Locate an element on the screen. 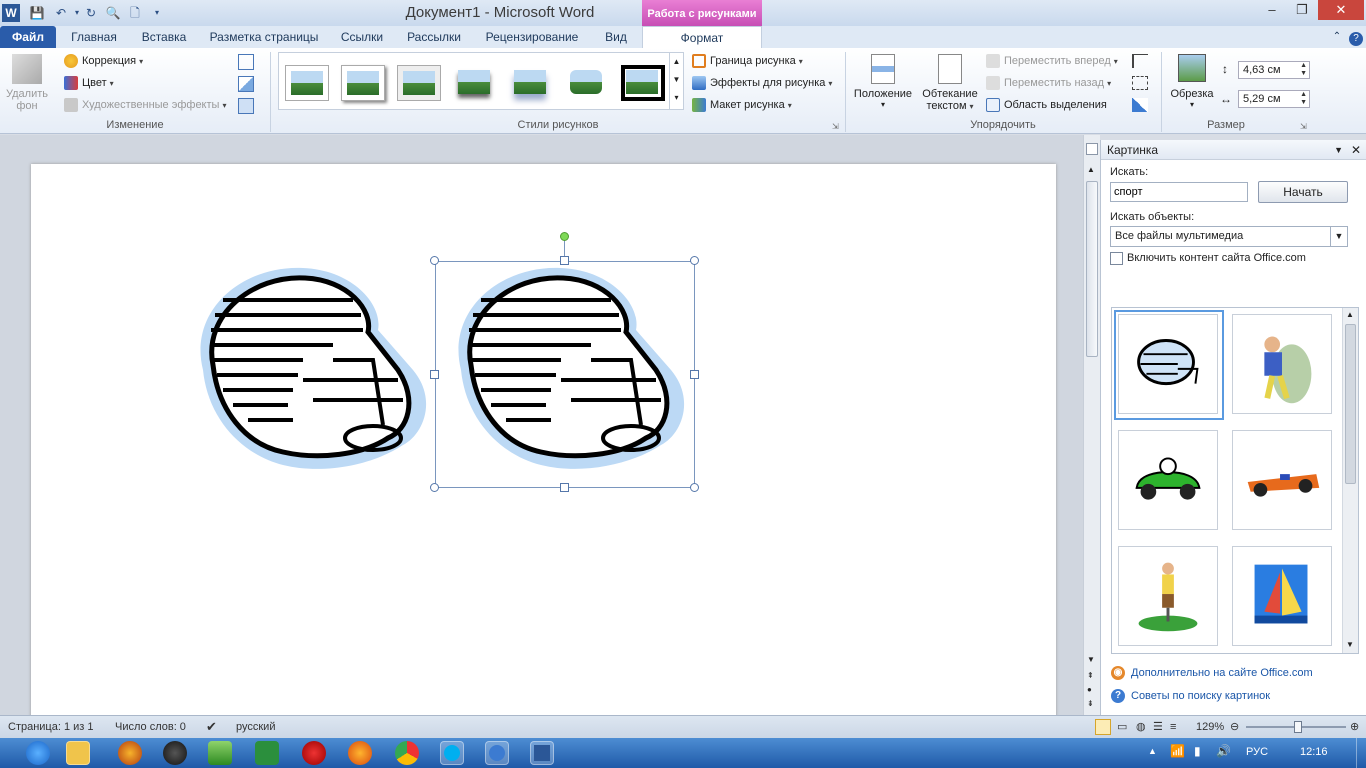 The height and width of the screenshot is (768, 1366). width-field: 5,29 см ▲ ▼ is located at coordinates (1274, 99).